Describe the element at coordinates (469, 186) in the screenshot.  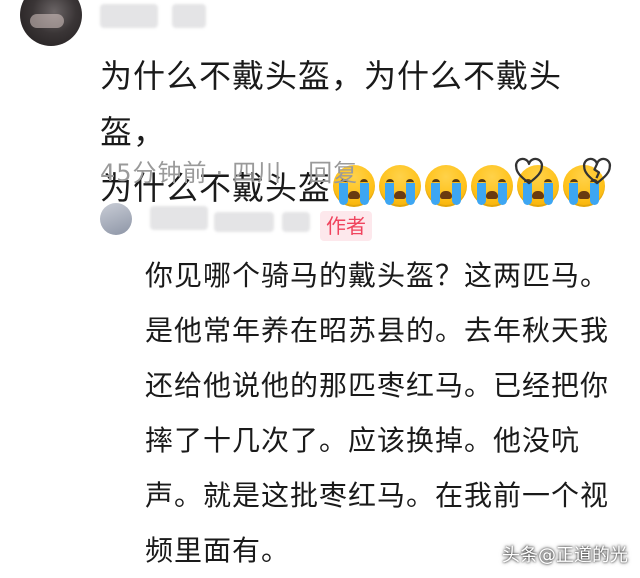
I see `emoji-row` at that location.